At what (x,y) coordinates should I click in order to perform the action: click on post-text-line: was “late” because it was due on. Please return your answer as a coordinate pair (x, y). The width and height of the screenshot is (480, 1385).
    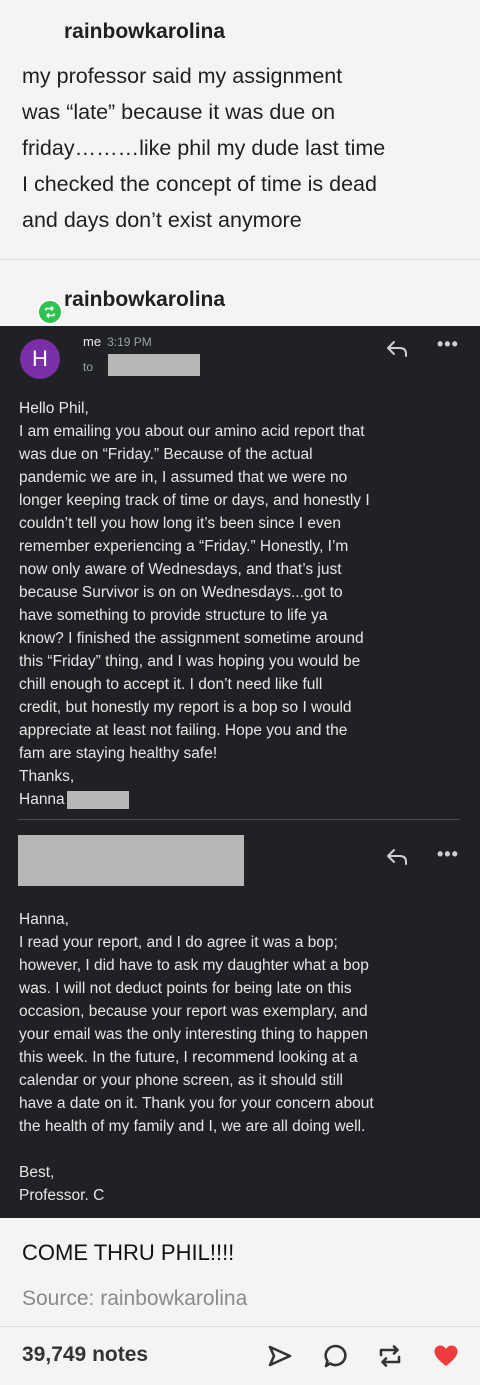
    Looking at the image, I should click on (179, 112).